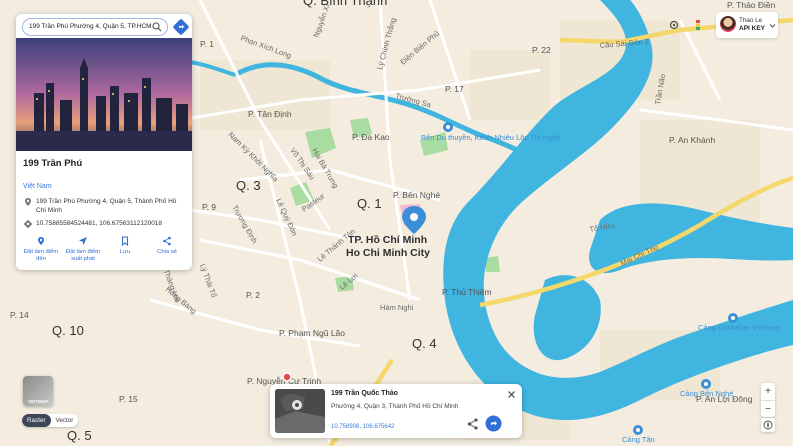  What do you see at coordinates (692, 140) in the screenshot?
I see `svg-text: P. An Khánh` at bounding box center [692, 140].